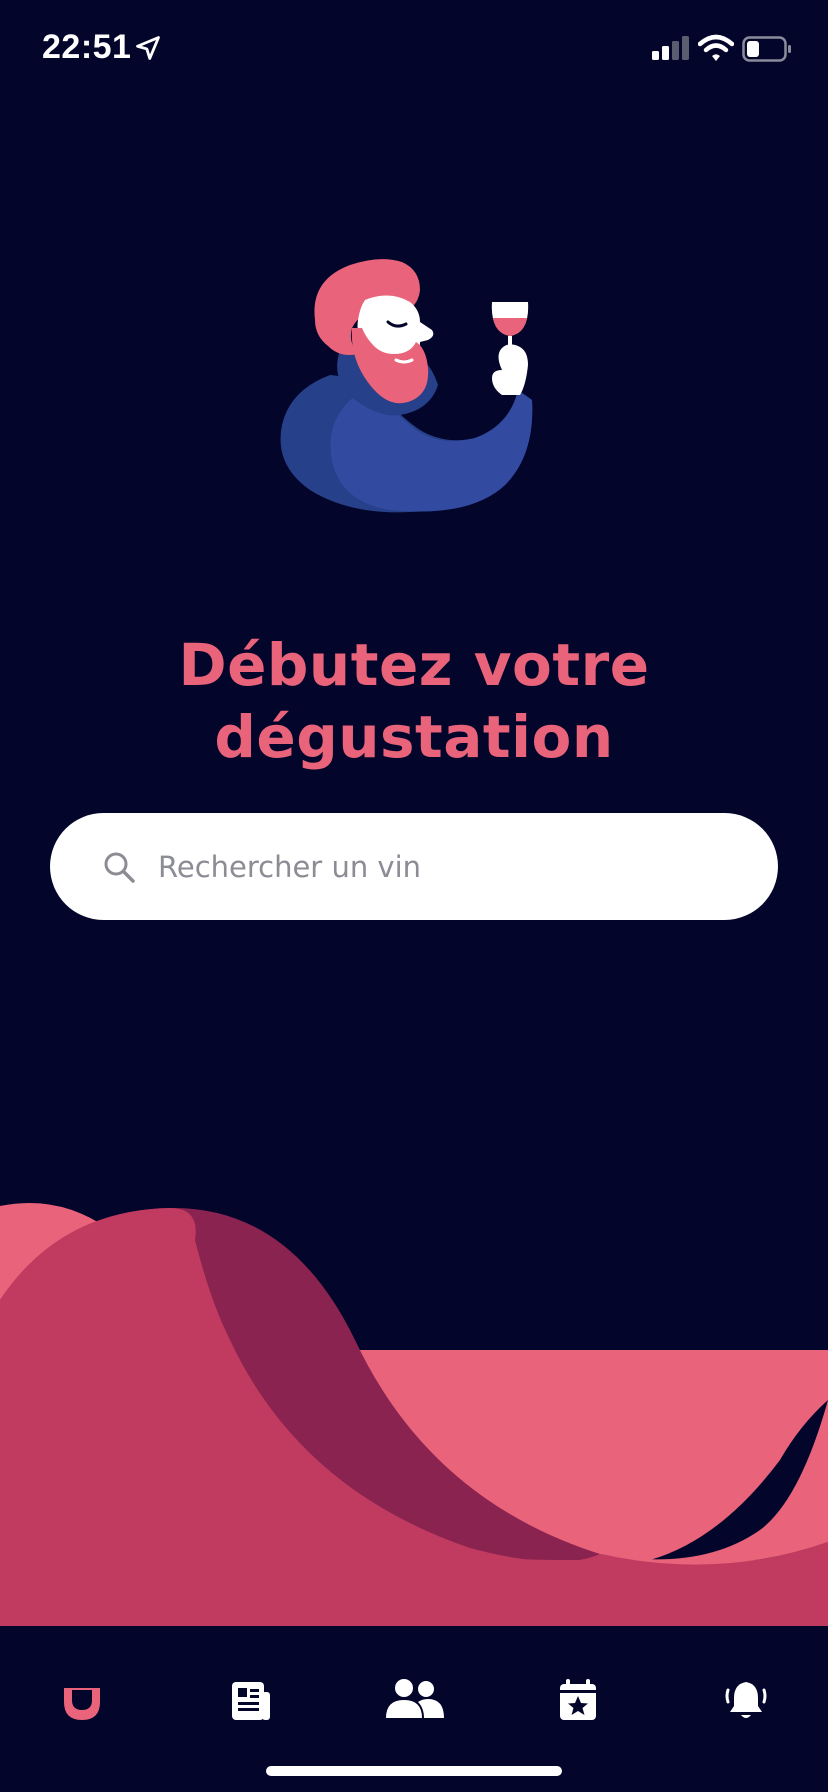 The image size is (828, 1792). I want to click on search-bar, so click(414, 866).